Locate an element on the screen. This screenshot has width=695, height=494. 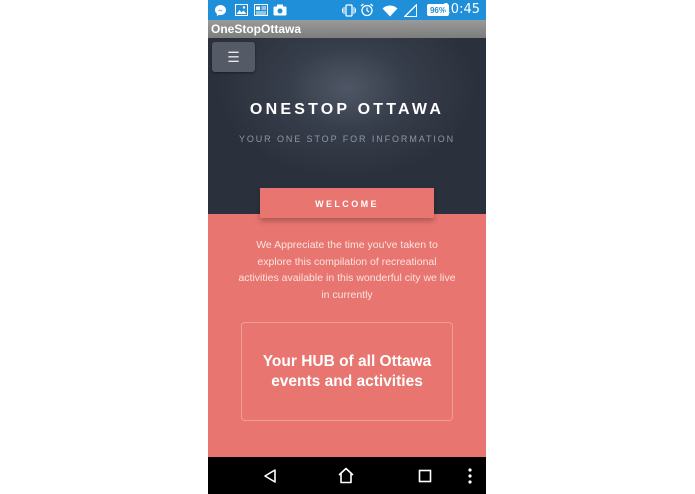
menu-icon: ☰ is located at coordinates (233, 56).